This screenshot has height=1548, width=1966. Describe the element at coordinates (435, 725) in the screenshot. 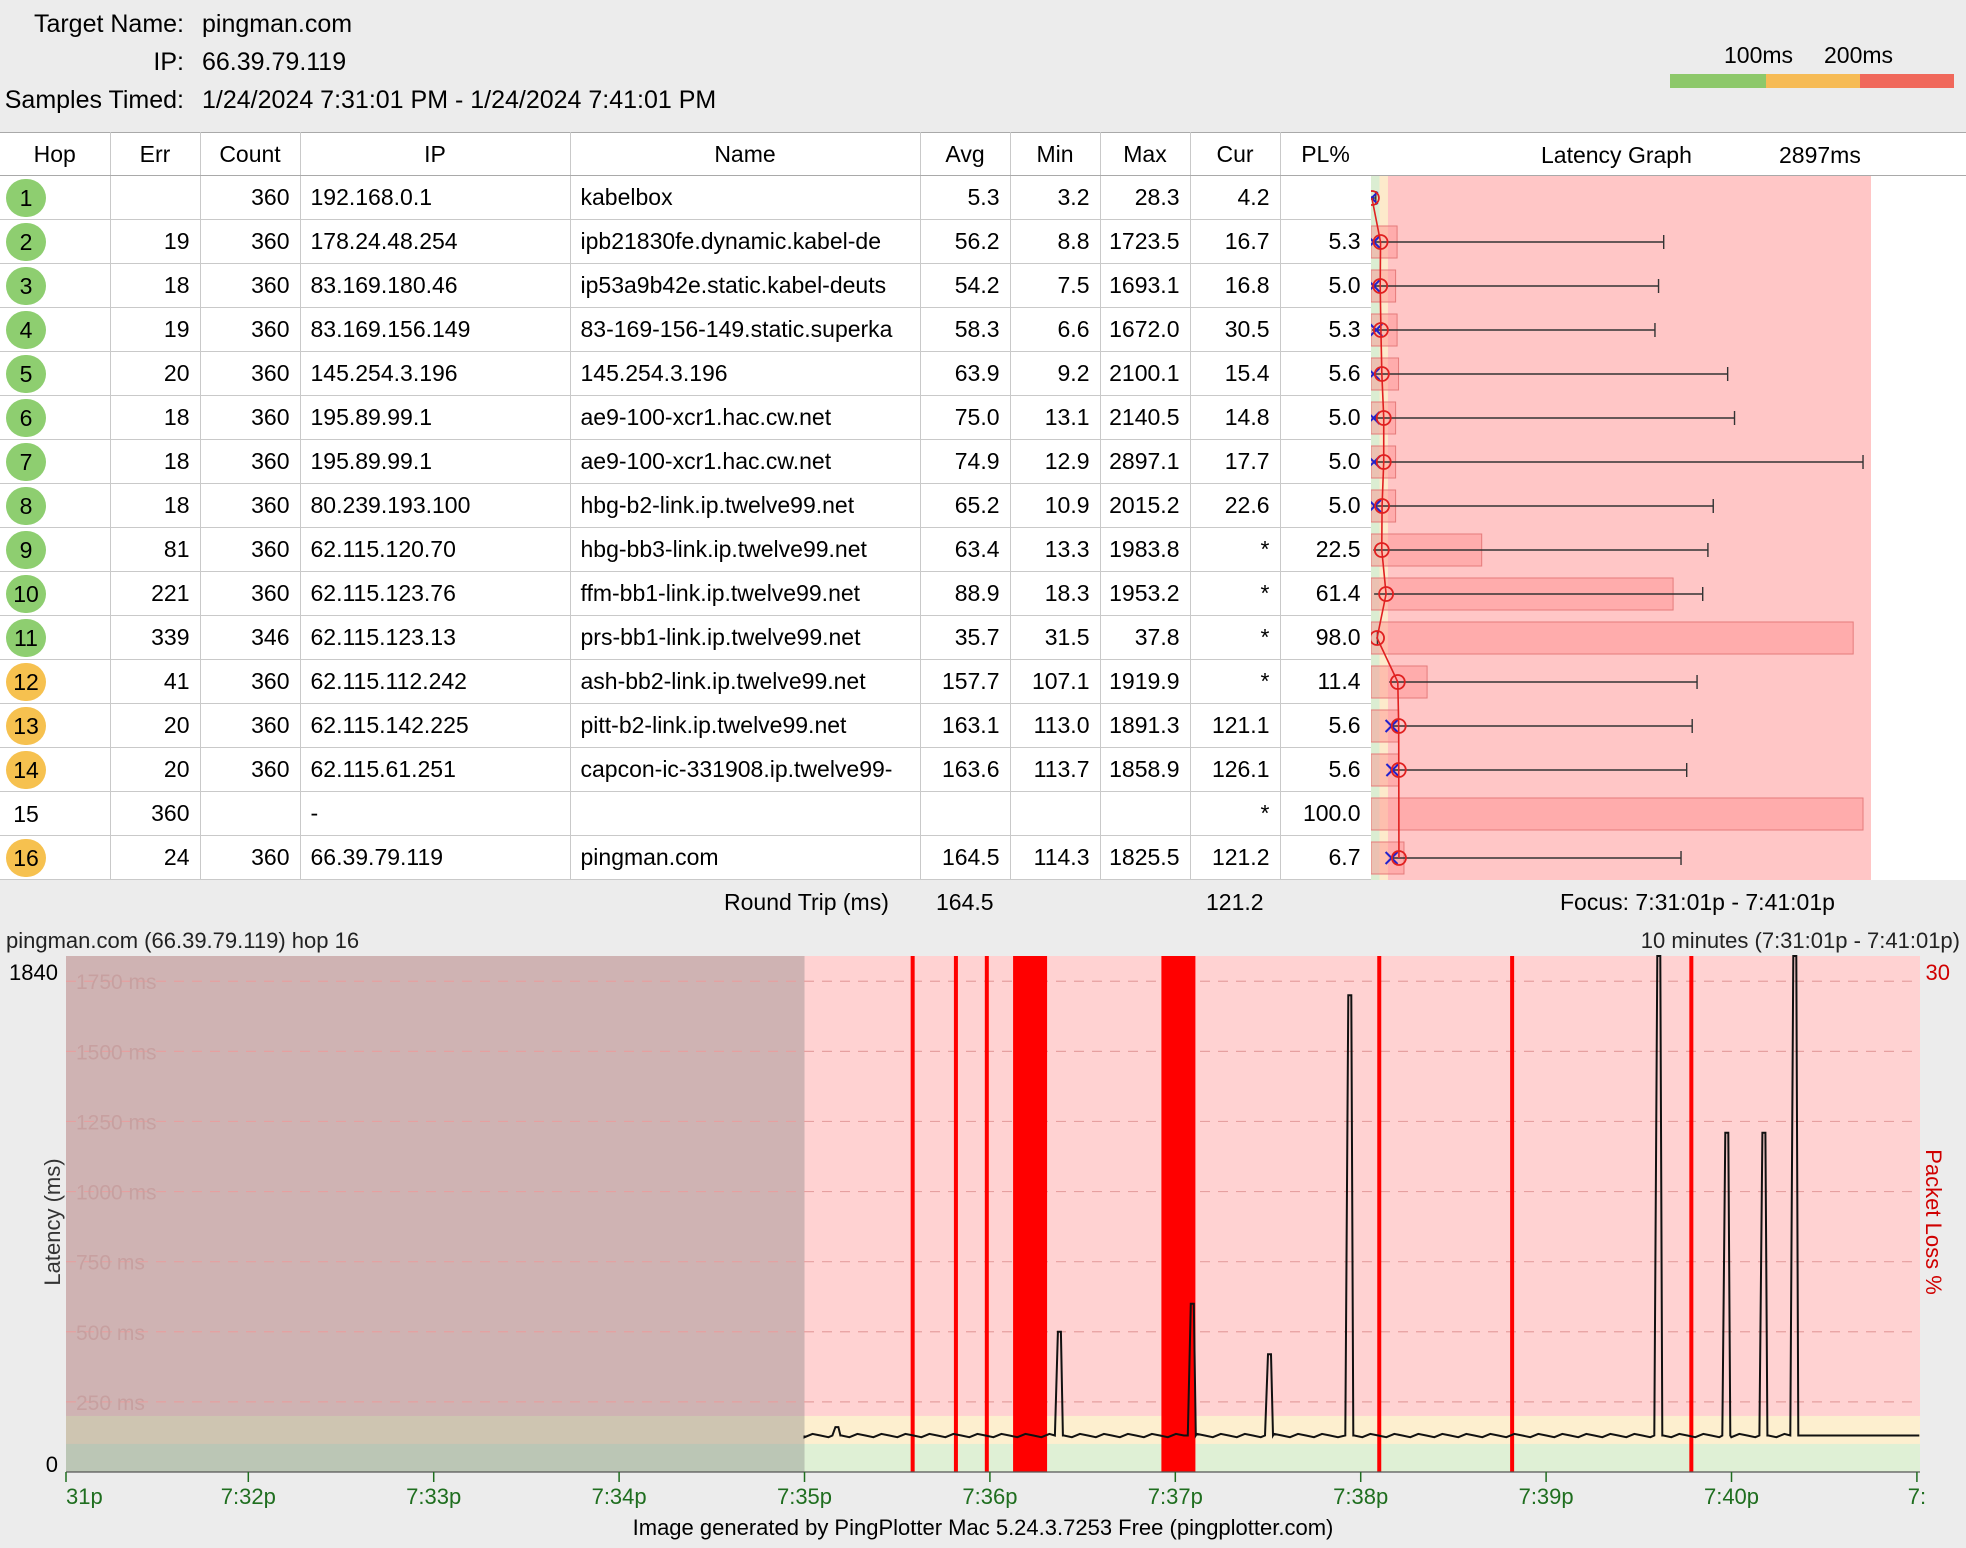

I see `cell-ip: 62.115.142.225` at that location.